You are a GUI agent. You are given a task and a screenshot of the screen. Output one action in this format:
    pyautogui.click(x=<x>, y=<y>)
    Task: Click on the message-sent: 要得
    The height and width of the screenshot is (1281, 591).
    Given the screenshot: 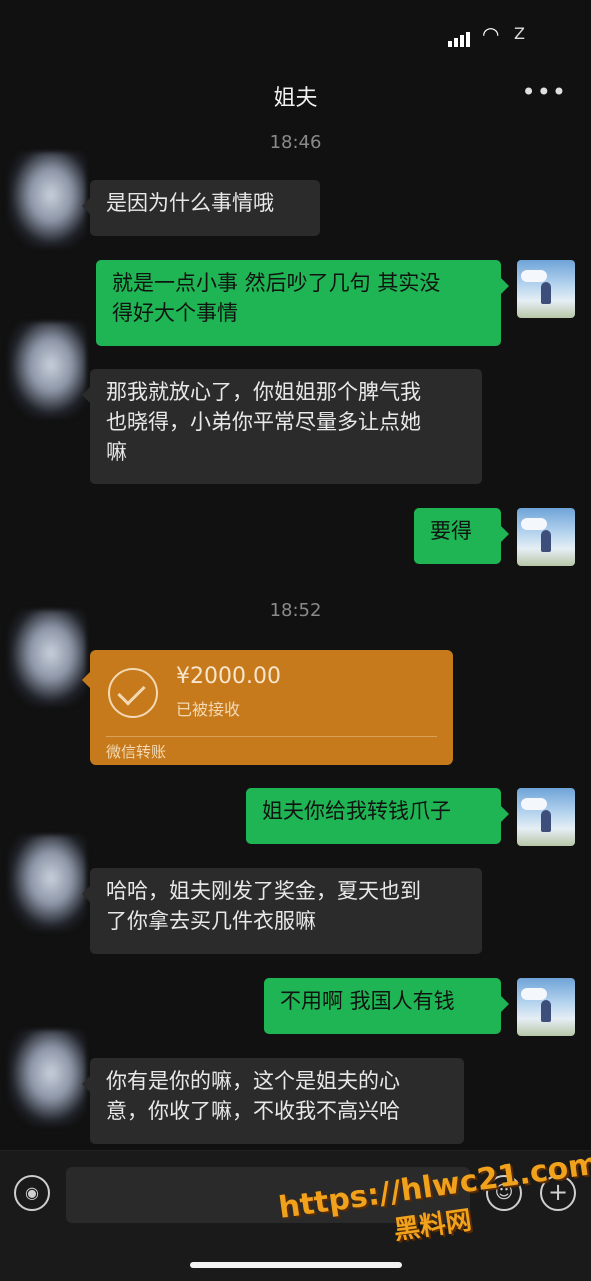 What is the action you would take?
    pyautogui.click(x=461, y=536)
    